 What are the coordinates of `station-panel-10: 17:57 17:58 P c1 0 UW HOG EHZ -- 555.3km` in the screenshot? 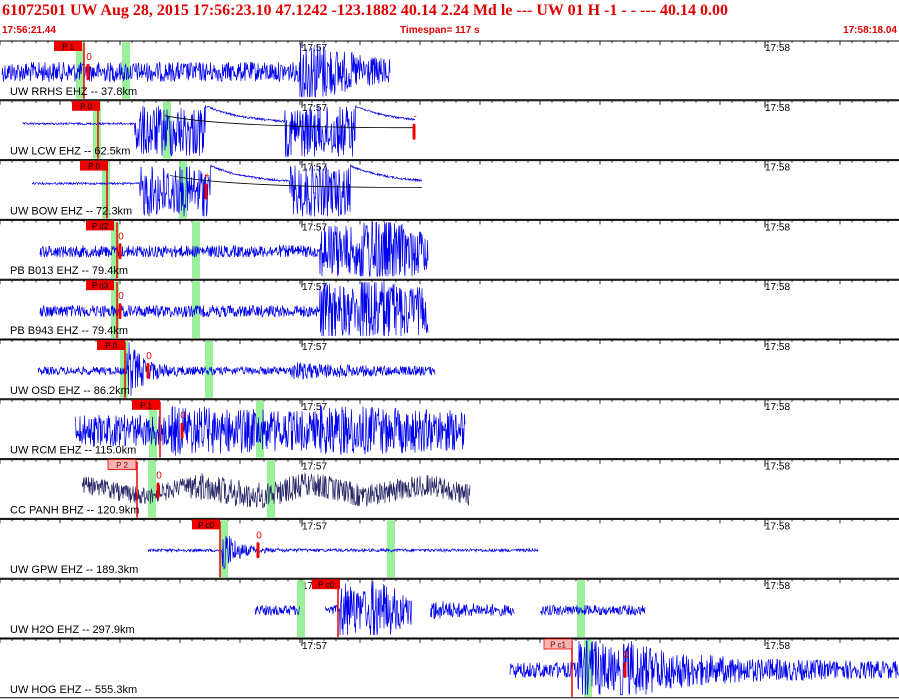 It's located at (449, 668).